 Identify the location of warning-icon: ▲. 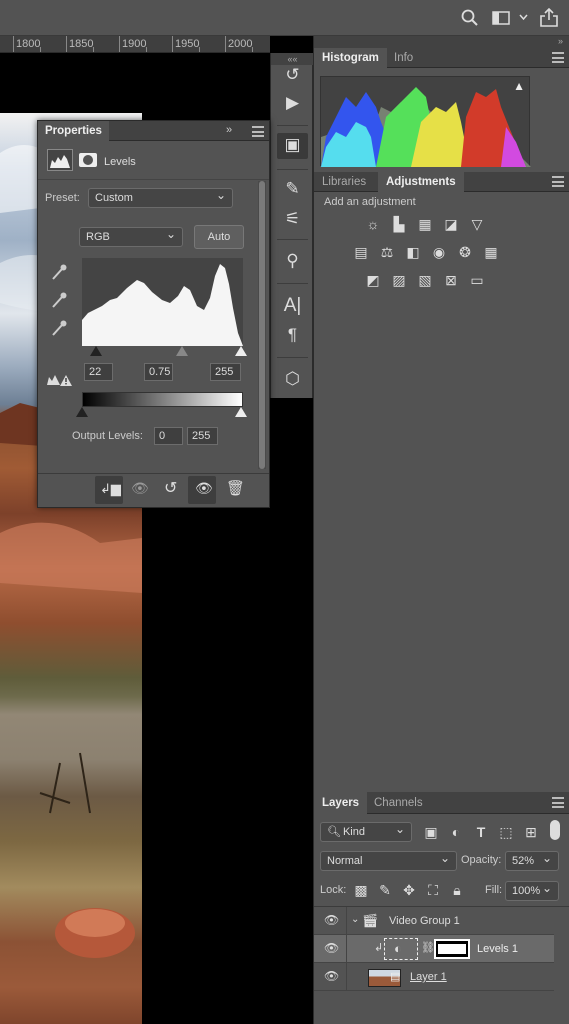
(519, 86).